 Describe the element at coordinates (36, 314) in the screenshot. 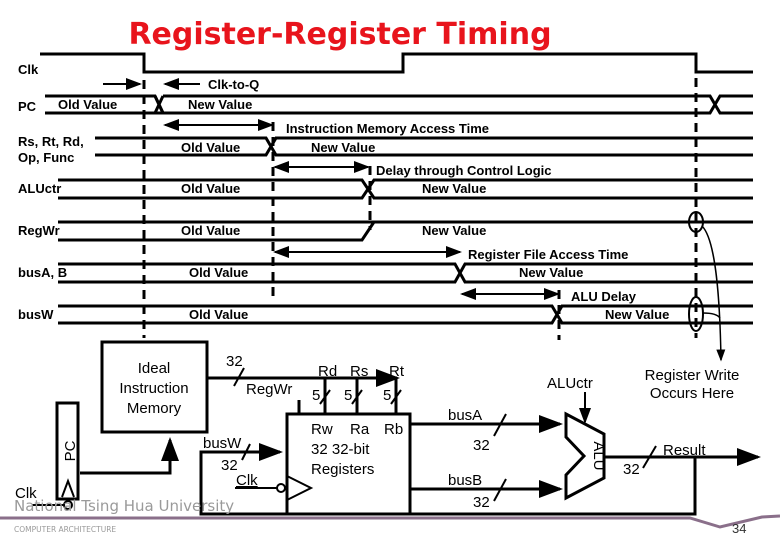

I see `label-busw: busW` at that location.